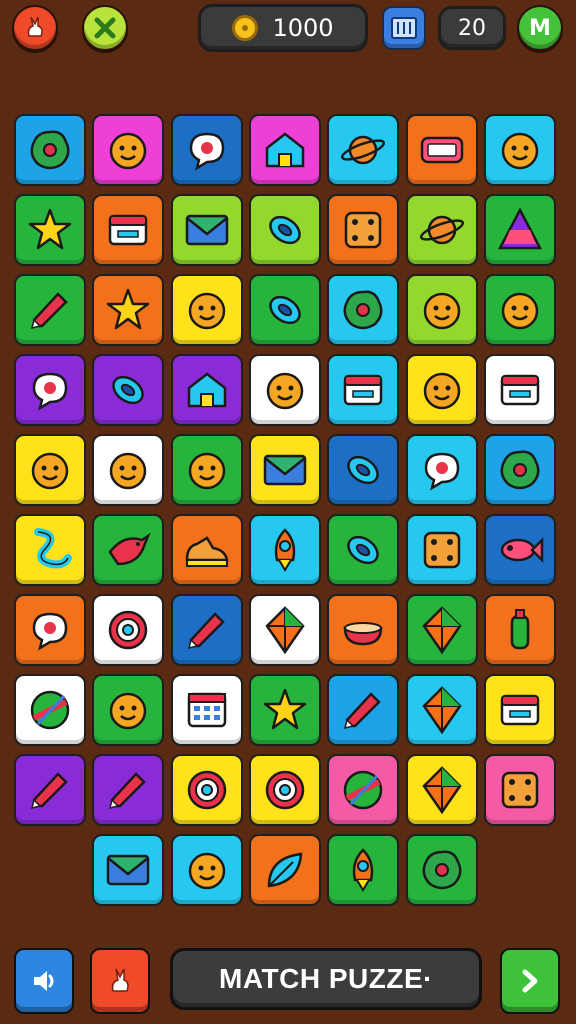 Image resolution: width=576 pixels, height=1024 pixels. I want to click on blob-icon, so click(50, 150).